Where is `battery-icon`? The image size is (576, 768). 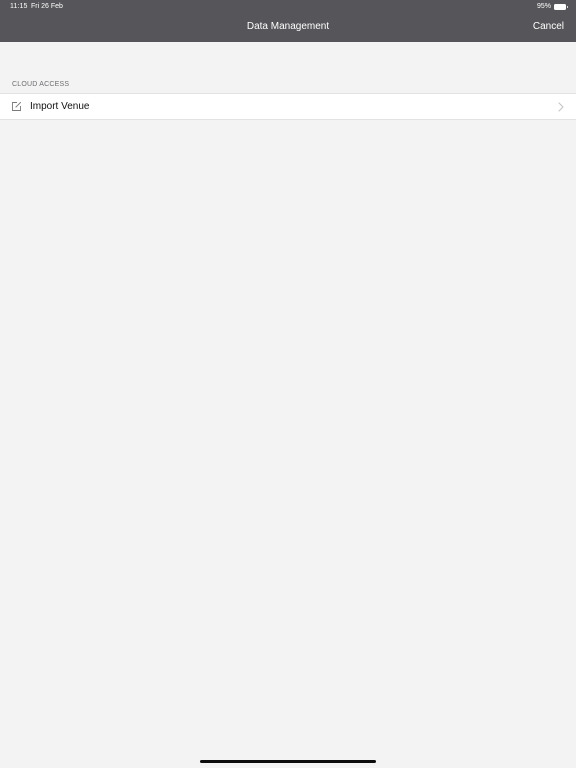
battery-icon is located at coordinates (561, 6).